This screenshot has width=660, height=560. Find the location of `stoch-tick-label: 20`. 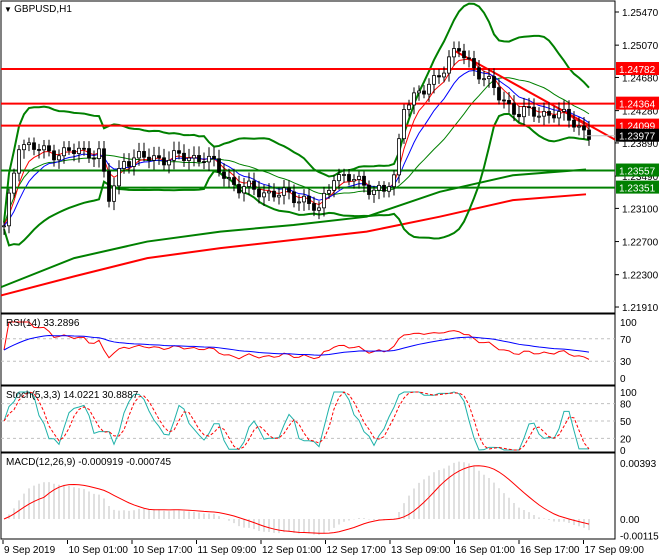

stoch-tick-label: 20 is located at coordinates (626, 439).